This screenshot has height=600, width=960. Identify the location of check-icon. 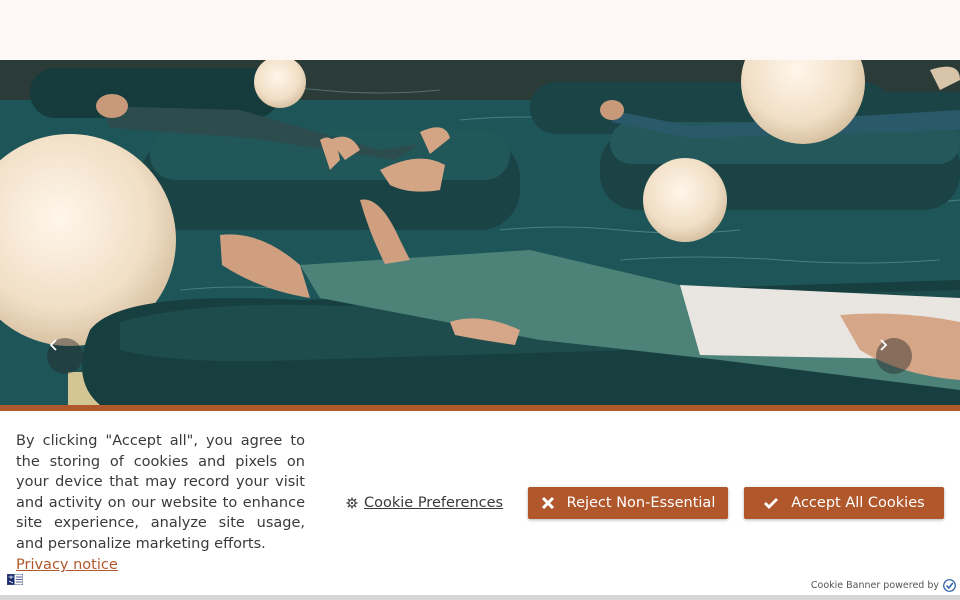
(771, 503).